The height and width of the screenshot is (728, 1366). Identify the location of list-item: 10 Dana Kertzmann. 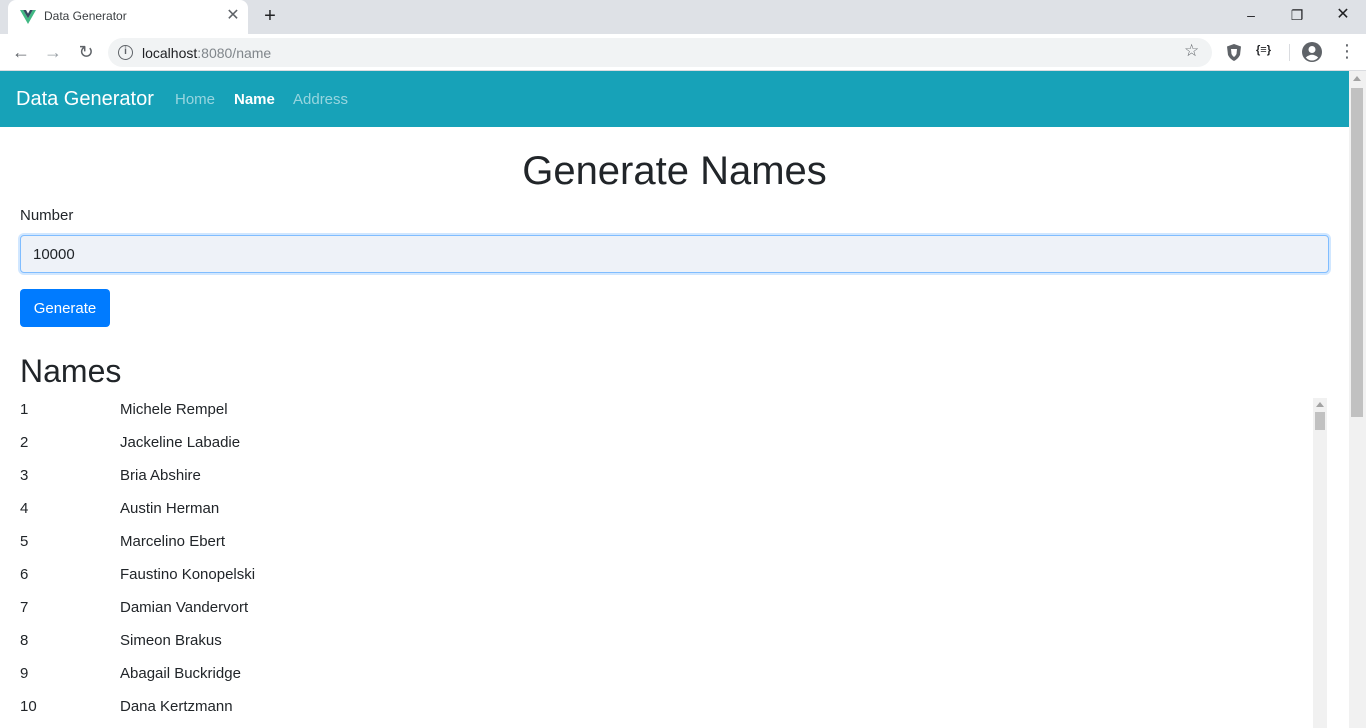
(665, 706).